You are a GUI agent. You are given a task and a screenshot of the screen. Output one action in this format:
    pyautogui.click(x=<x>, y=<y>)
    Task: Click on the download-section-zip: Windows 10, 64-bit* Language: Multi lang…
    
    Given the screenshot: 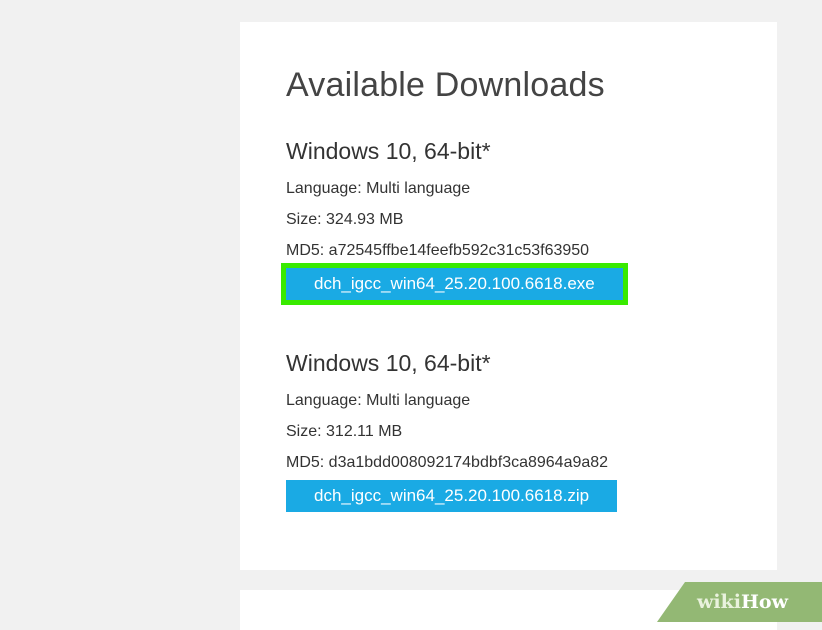 What is the action you would take?
    pyautogui.click(x=452, y=431)
    